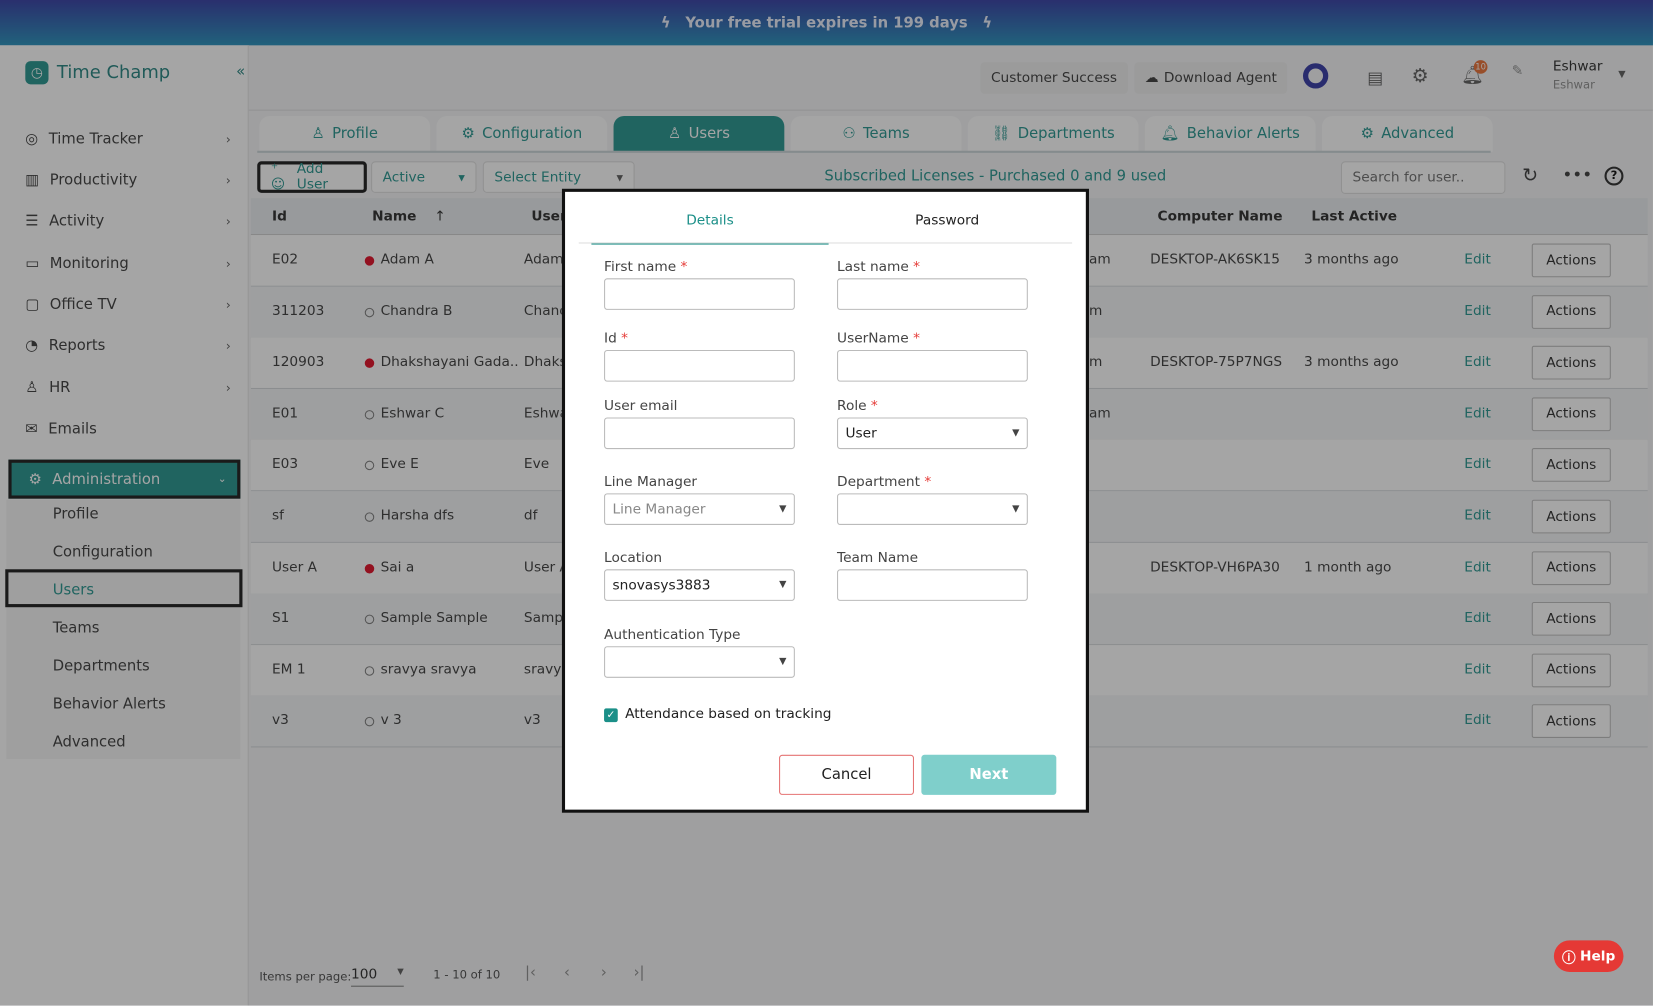 The width and height of the screenshot is (1653, 1006). Describe the element at coordinates (699, 365) in the screenshot. I see `id-input` at that location.